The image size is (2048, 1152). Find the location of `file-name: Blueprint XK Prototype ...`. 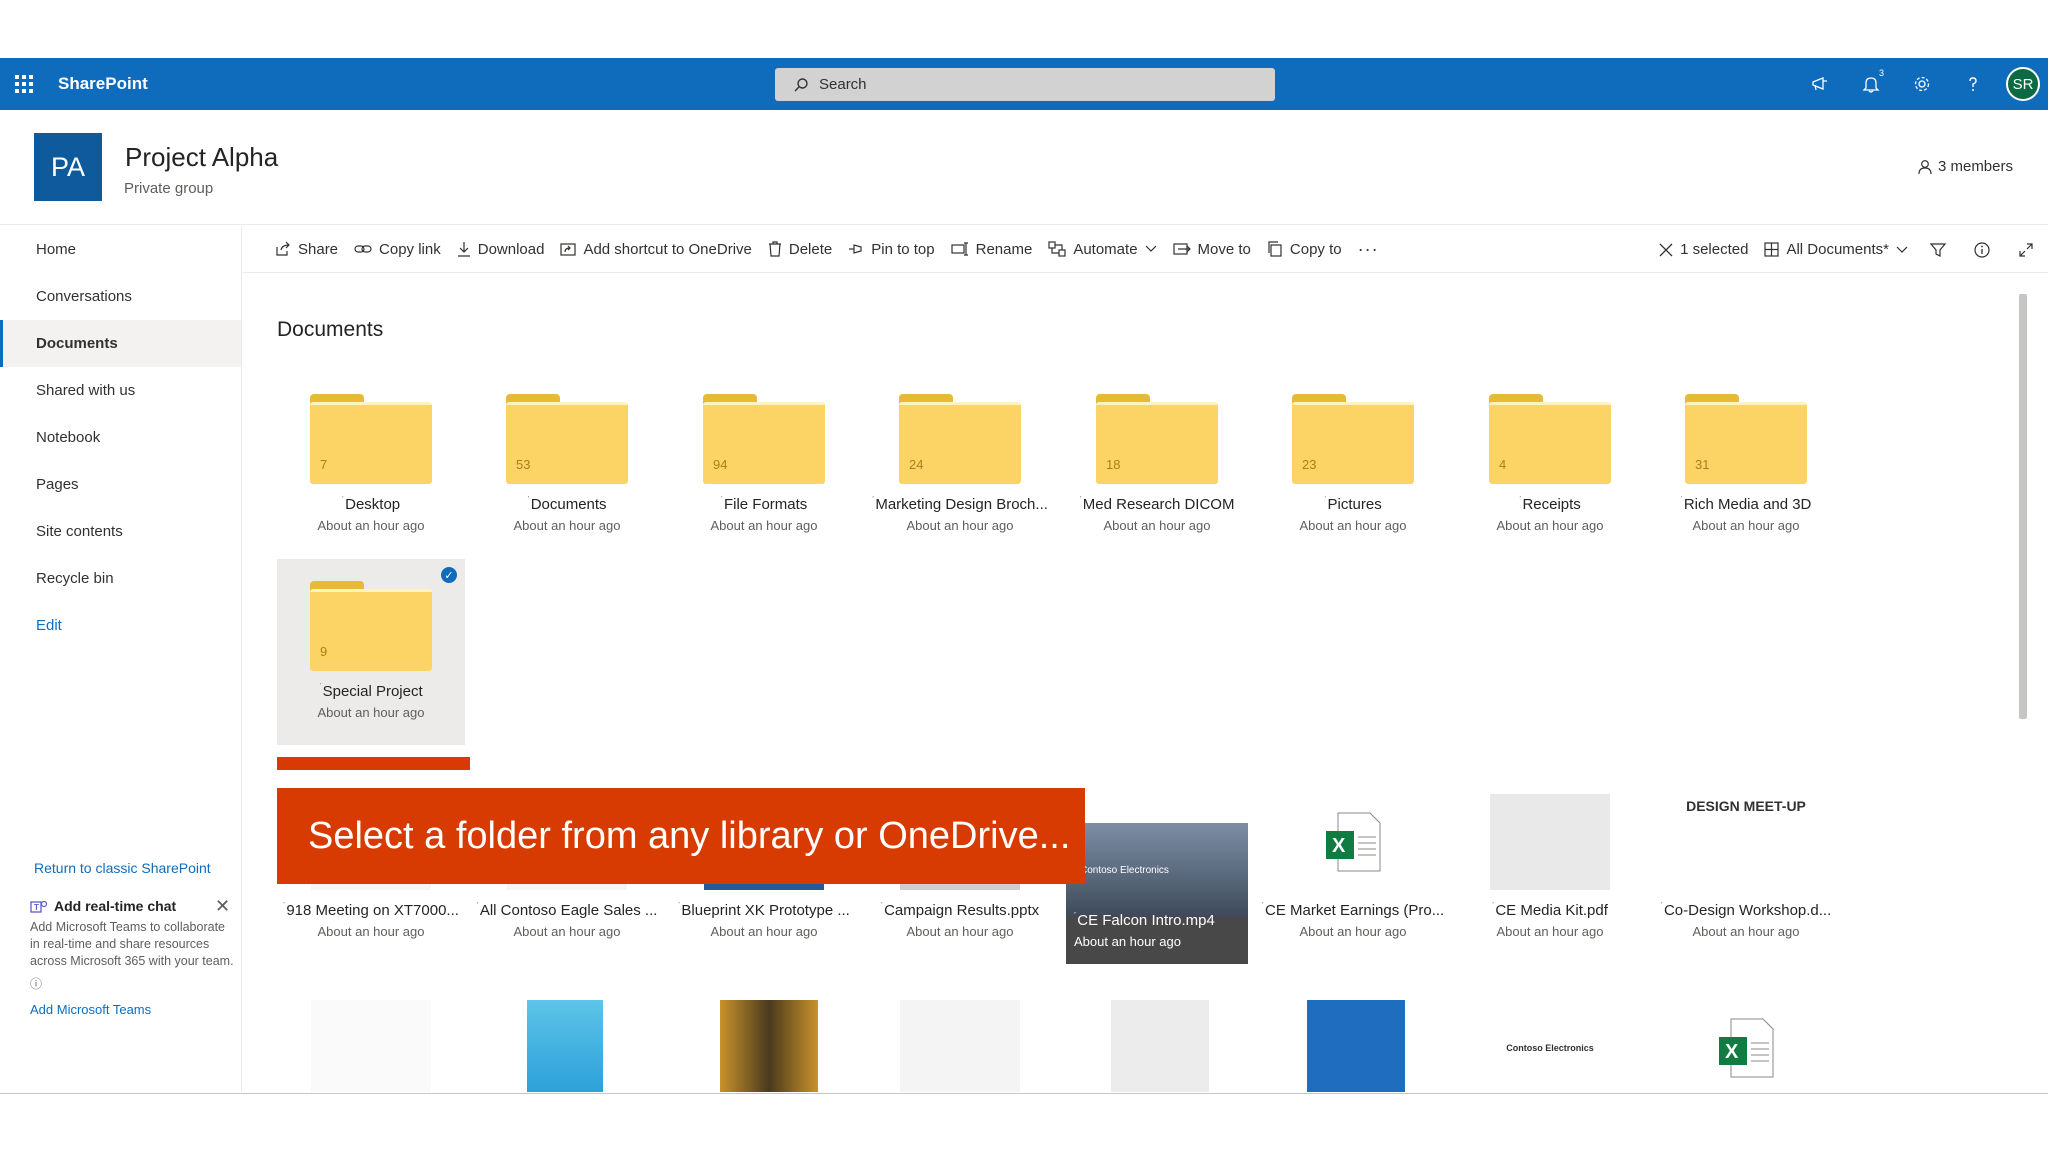

file-name: Blueprint XK Prototype ... is located at coordinates (764, 910).